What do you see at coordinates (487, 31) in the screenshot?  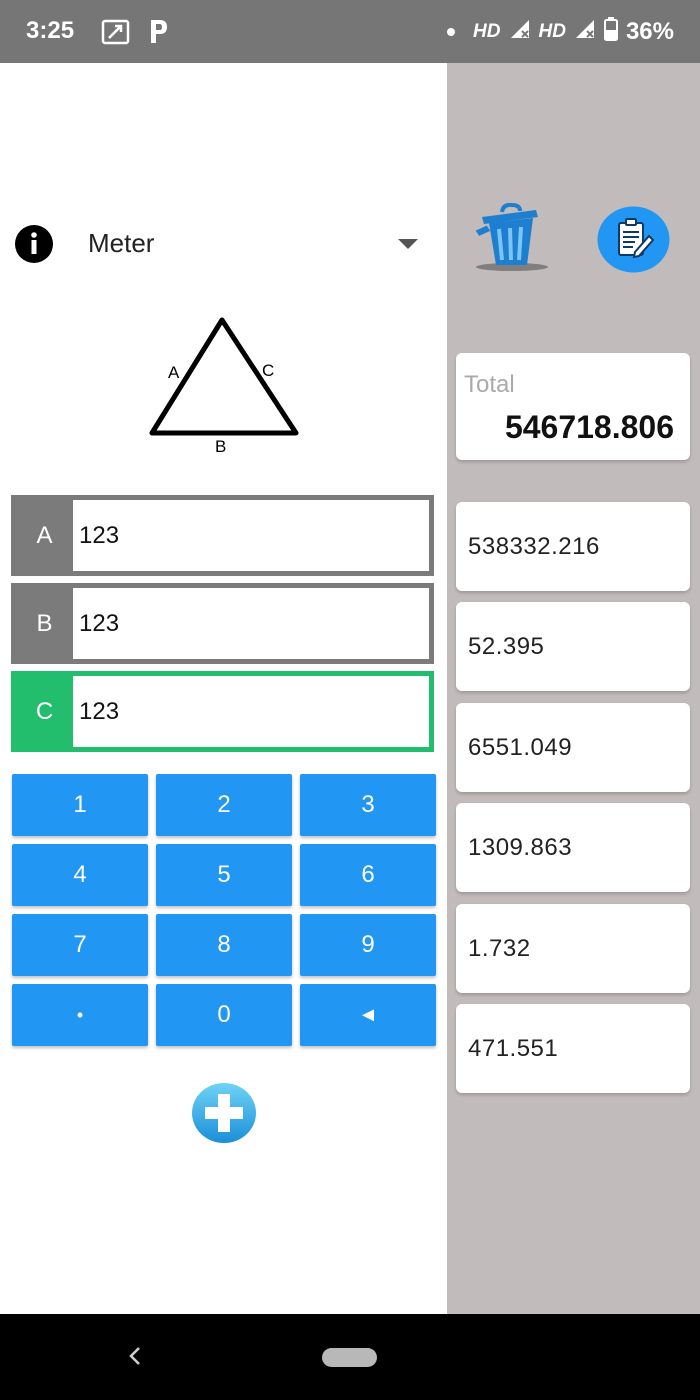 I see `network-type-1: HD` at bounding box center [487, 31].